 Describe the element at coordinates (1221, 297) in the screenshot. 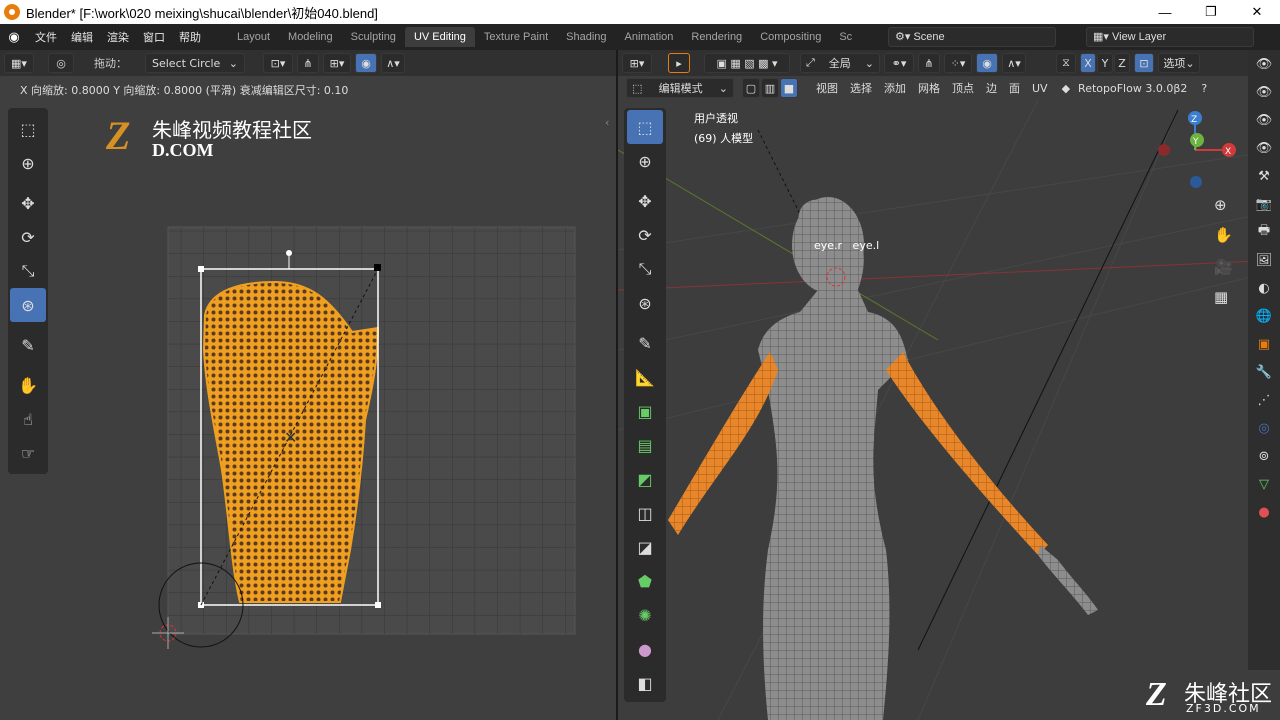

I see `perspective-toggle-icon: ▦` at that location.